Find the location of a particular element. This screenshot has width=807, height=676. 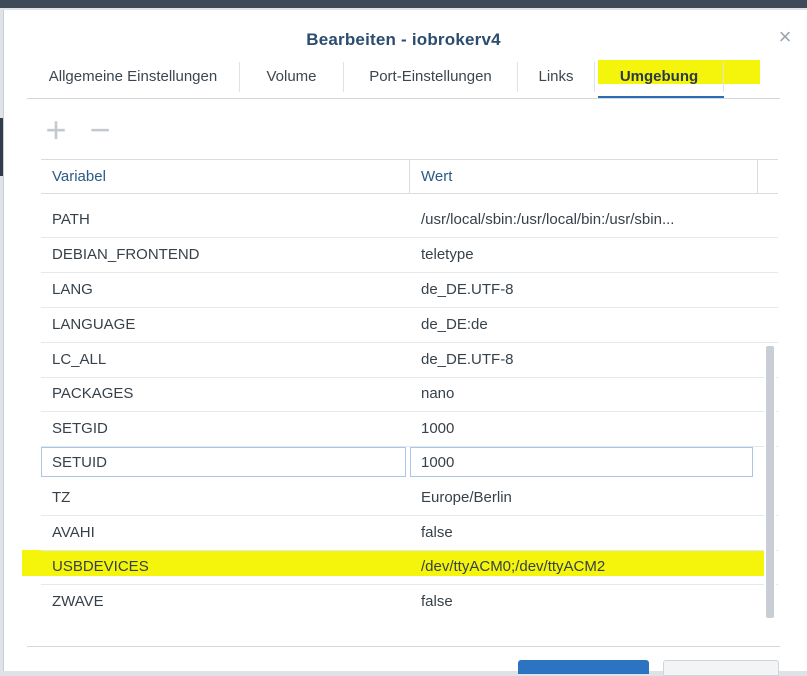

remove-icon: − is located at coordinates (100, 130).